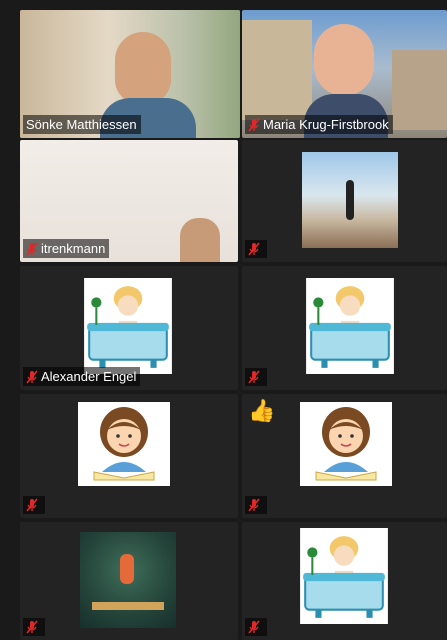 The image size is (447, 640). Describe the element at coordinates (130, 74) in the screenshot. I see `participant-tile: Sönke Matthiessen` at that location.